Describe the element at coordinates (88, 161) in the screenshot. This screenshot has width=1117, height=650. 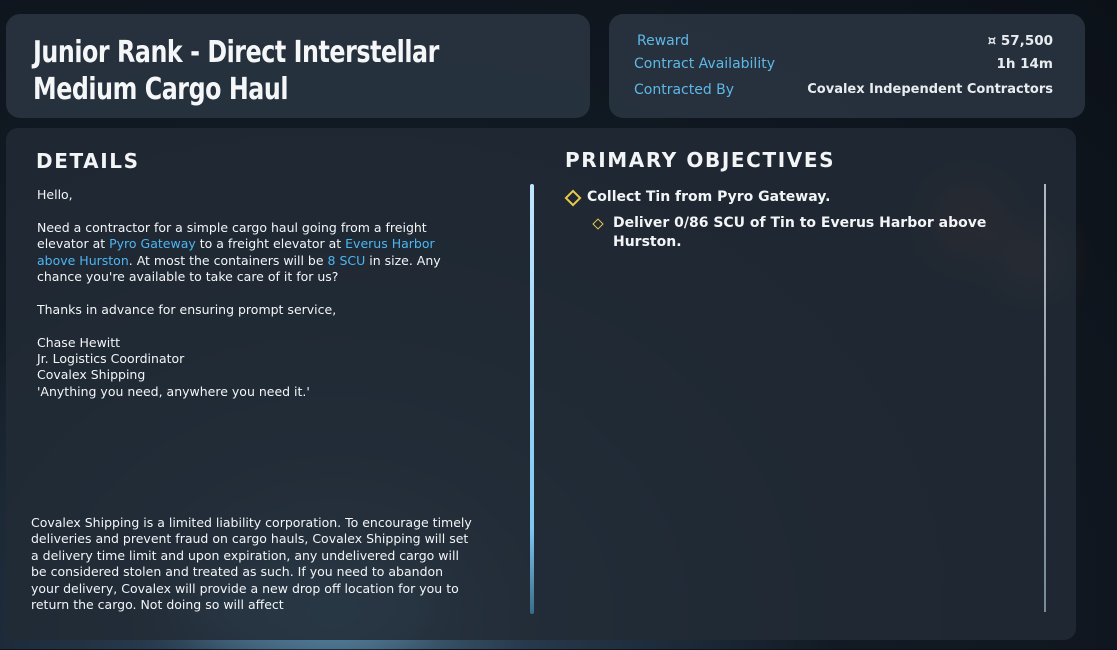
I see `details-heading: DETAILS` at that location.